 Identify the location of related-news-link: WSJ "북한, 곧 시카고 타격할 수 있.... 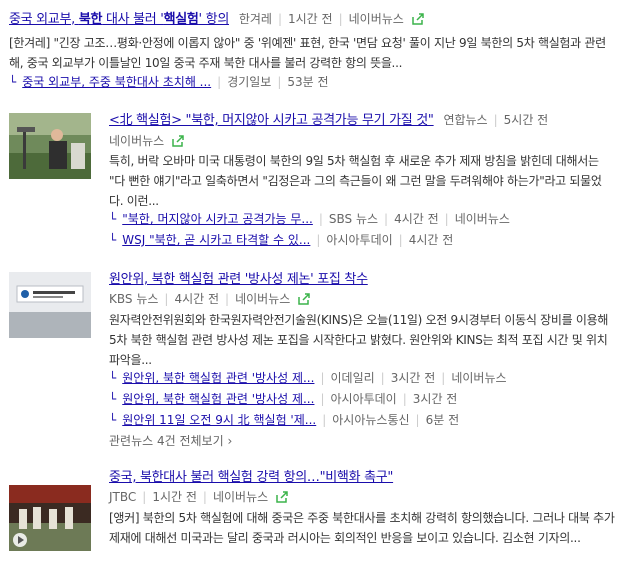
(216, 240).